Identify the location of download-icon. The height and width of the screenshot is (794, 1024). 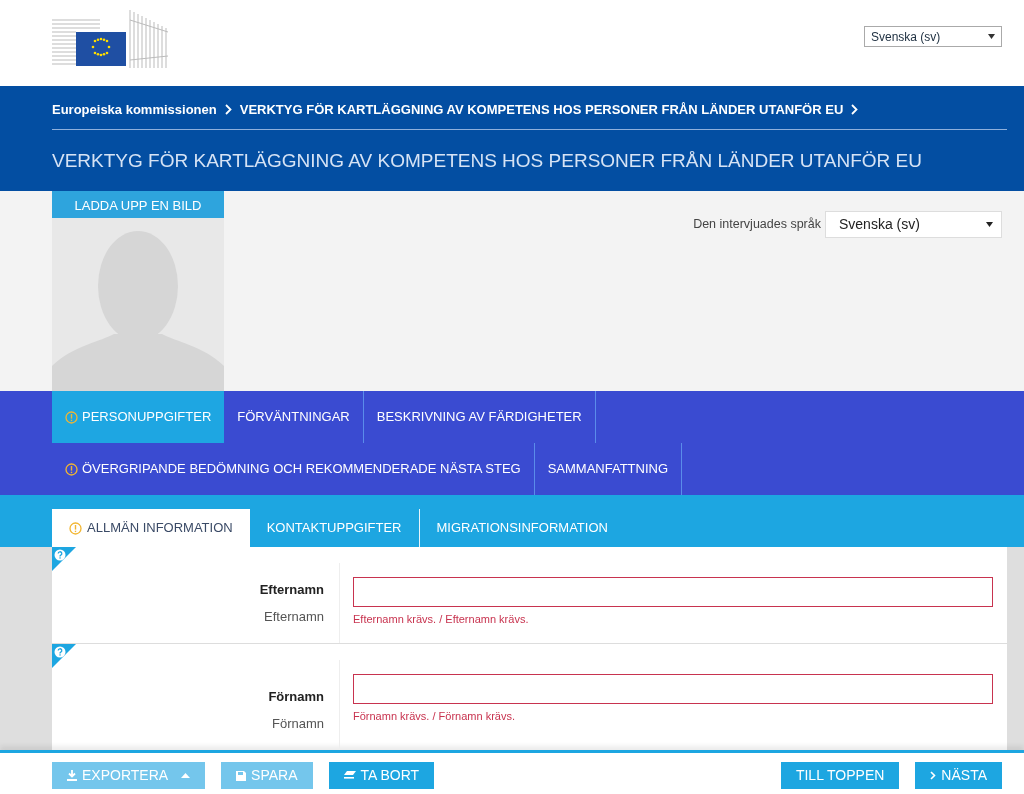
(72, 775).